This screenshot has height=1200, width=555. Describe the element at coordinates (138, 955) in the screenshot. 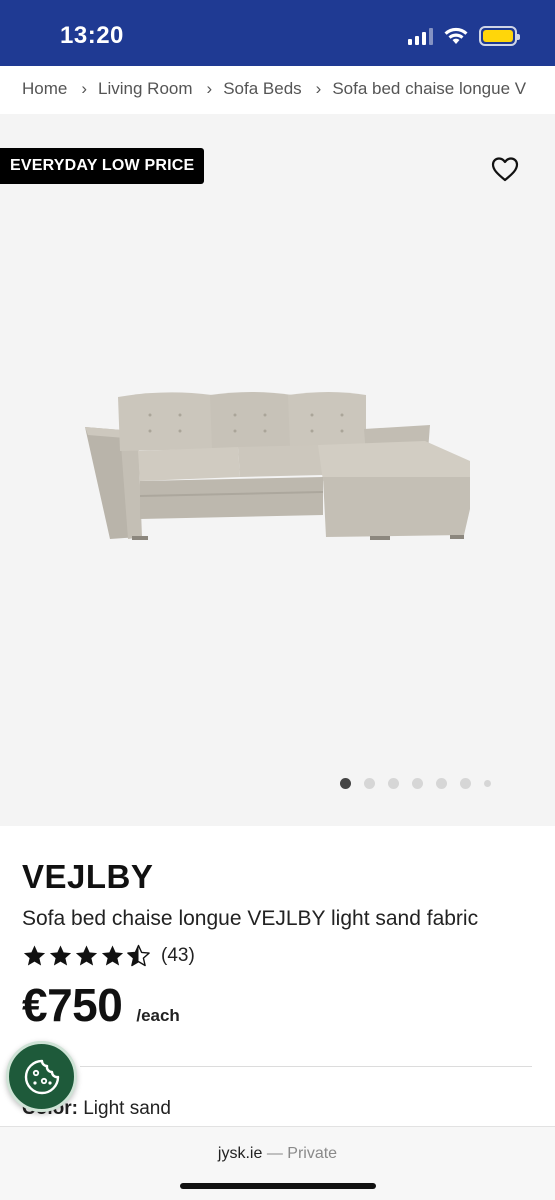

I see `star-half-icon` at that location.